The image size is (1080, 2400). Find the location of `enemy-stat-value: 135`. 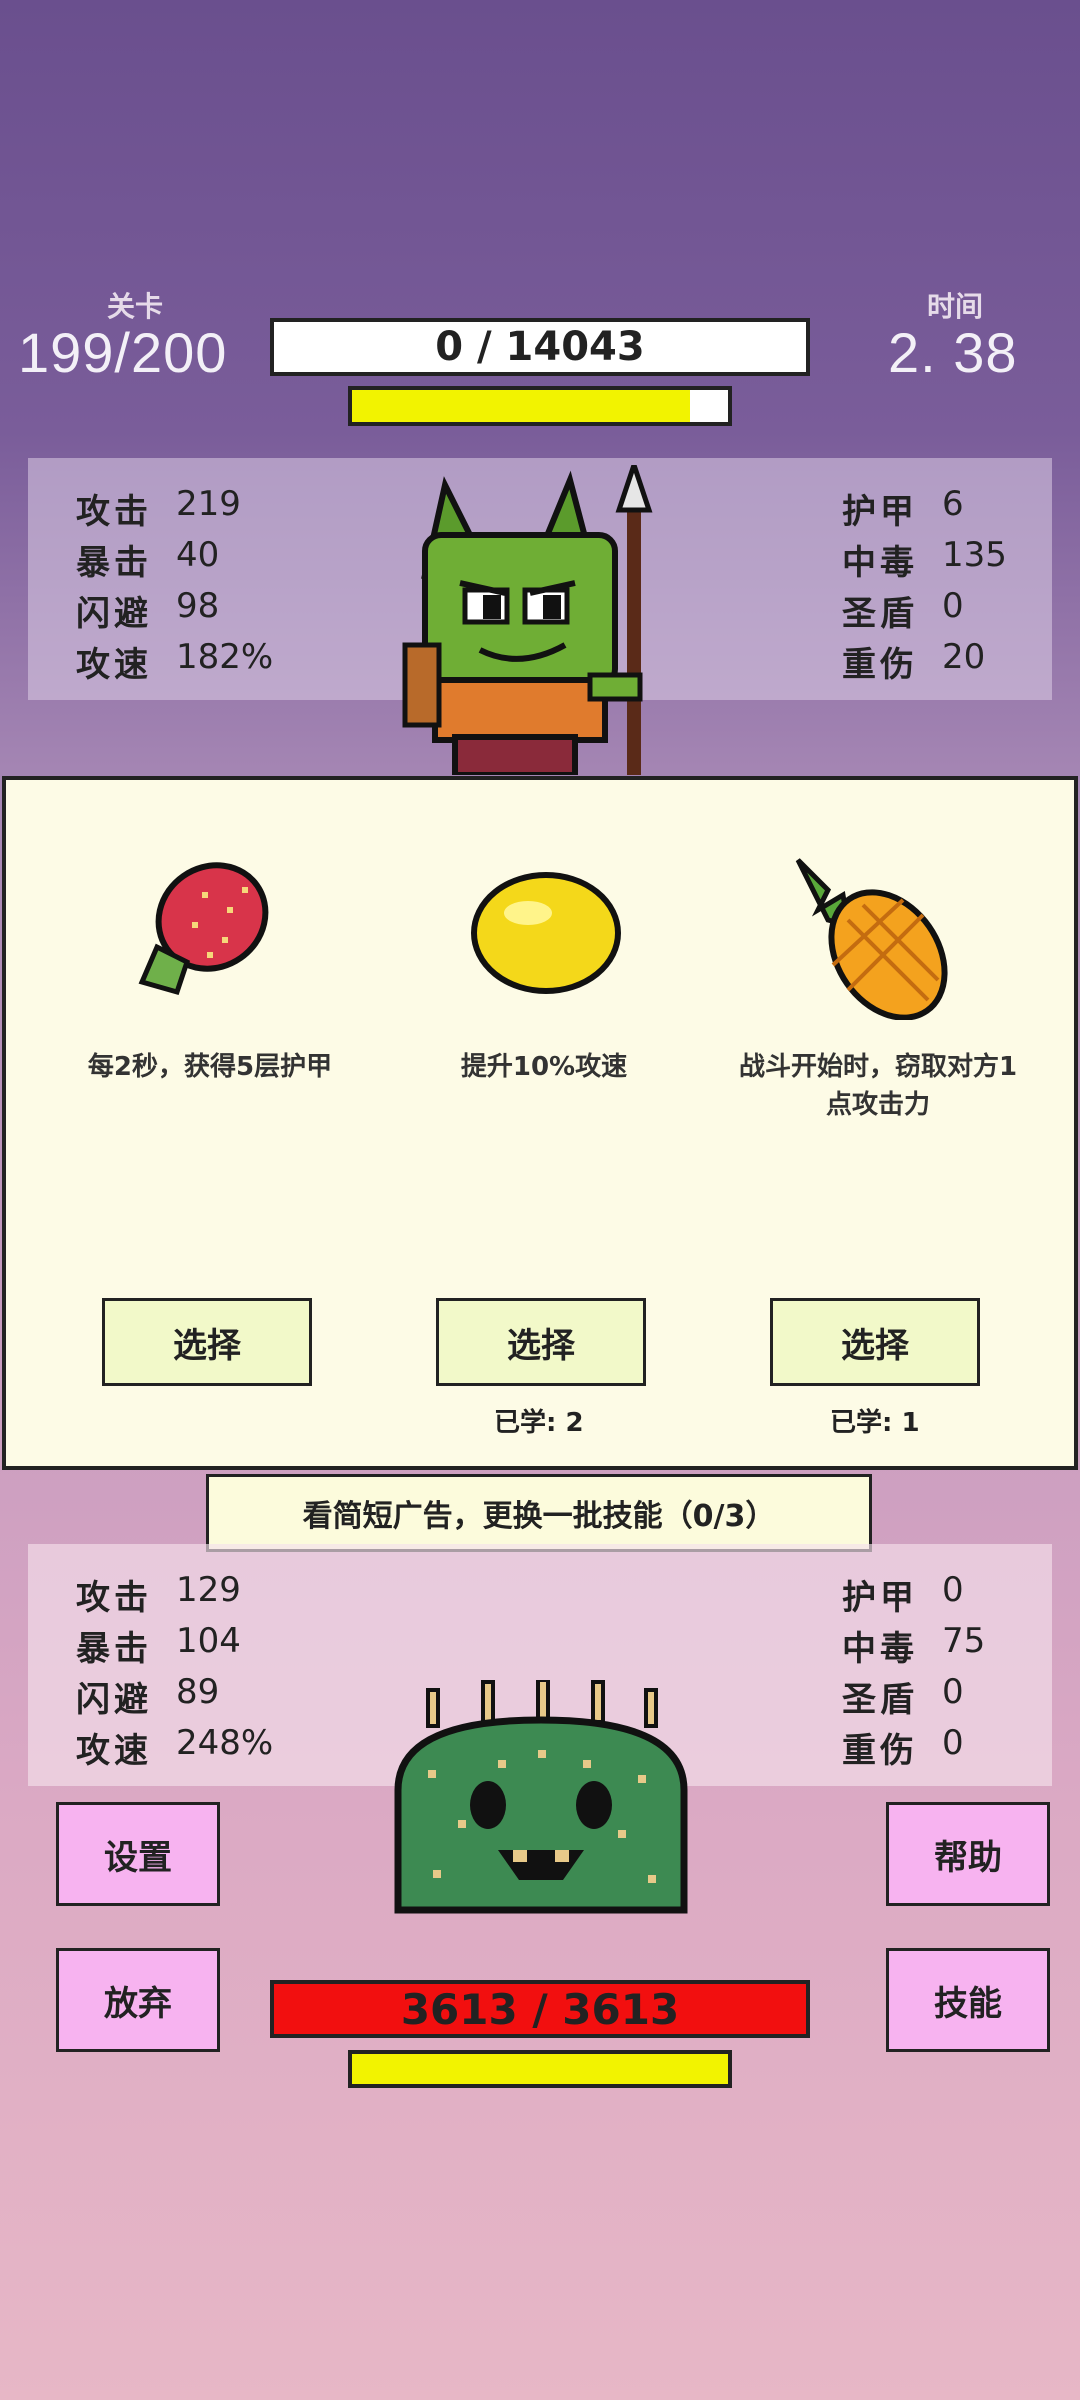

enemy-stat-value: 135 is located at coordinates (974, 555).